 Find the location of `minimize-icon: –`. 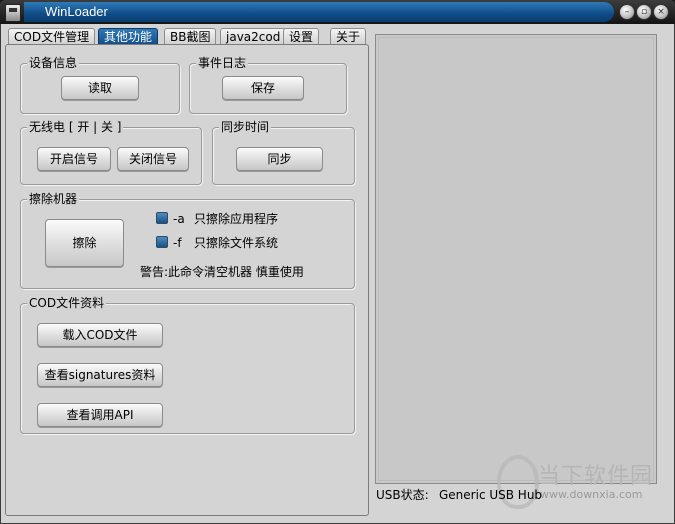

minimize-icon: – is located at coordinates (627, 12).